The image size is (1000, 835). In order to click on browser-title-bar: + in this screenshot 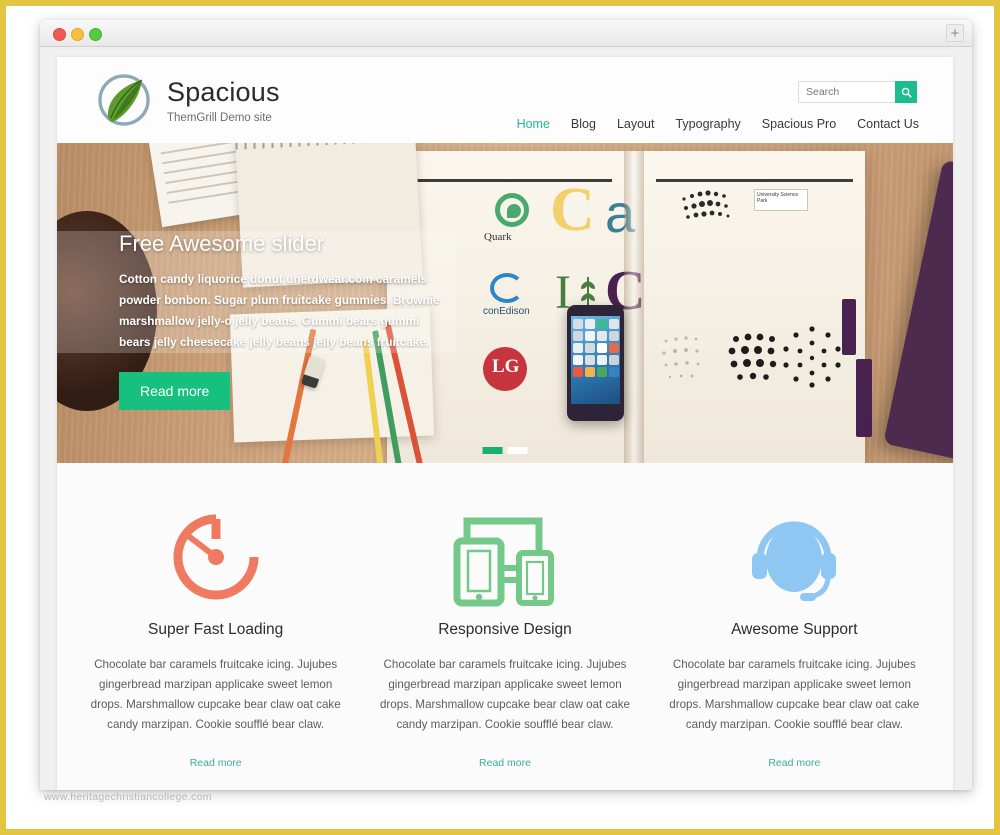, I will do `click(506, 33)`.